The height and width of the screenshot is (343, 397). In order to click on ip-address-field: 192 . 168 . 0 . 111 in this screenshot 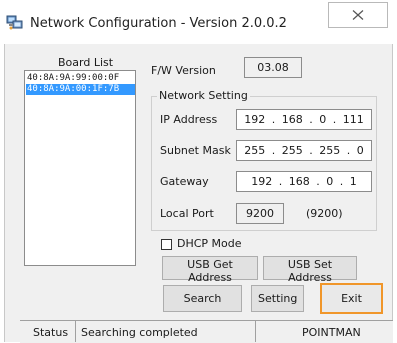, I will do `click(304, 119)`.